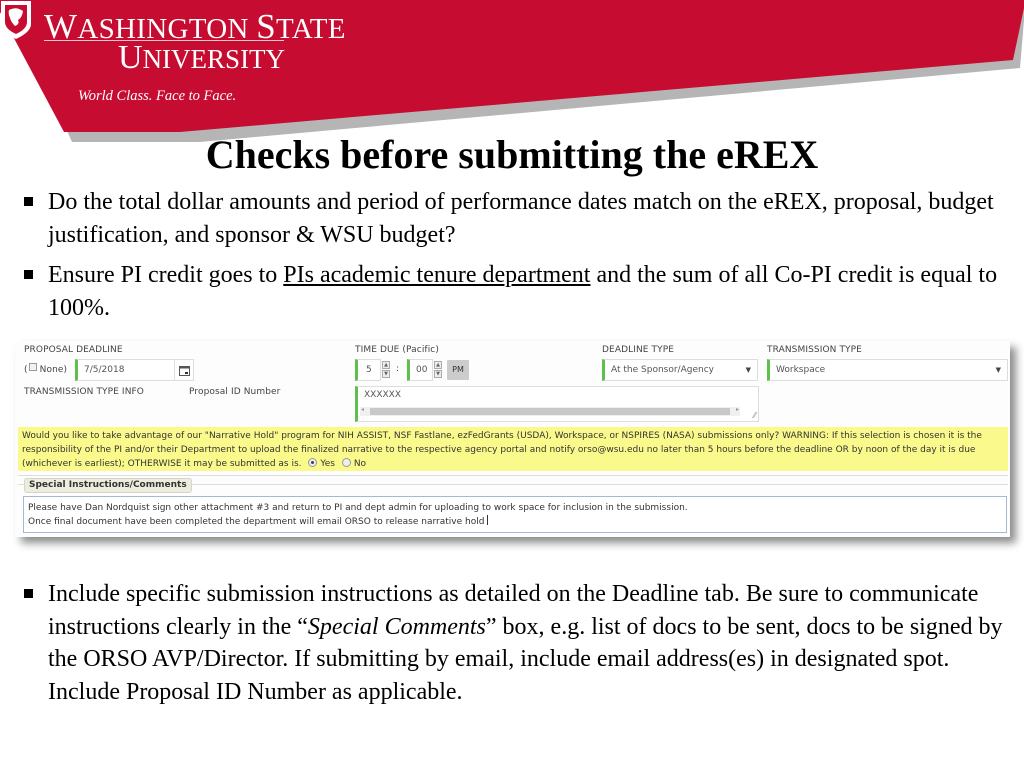 The width and height of the screenshot is (1024, 768). I want to click on tagline: World Class. Face to Face., so click(157, 96).